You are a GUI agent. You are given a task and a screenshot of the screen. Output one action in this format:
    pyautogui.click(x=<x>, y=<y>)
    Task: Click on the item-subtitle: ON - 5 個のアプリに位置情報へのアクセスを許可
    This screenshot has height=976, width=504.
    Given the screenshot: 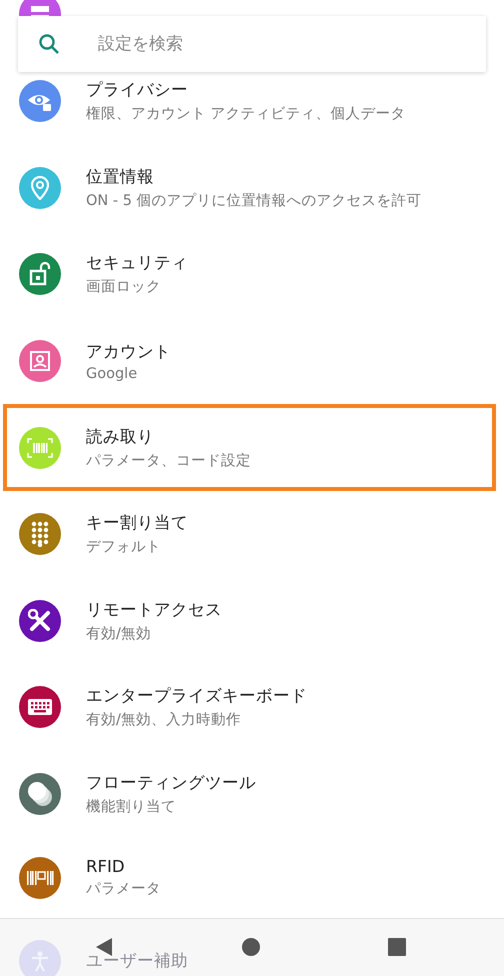 What is the action you would take?
    pyautogui.click(x=254, y=201)
    